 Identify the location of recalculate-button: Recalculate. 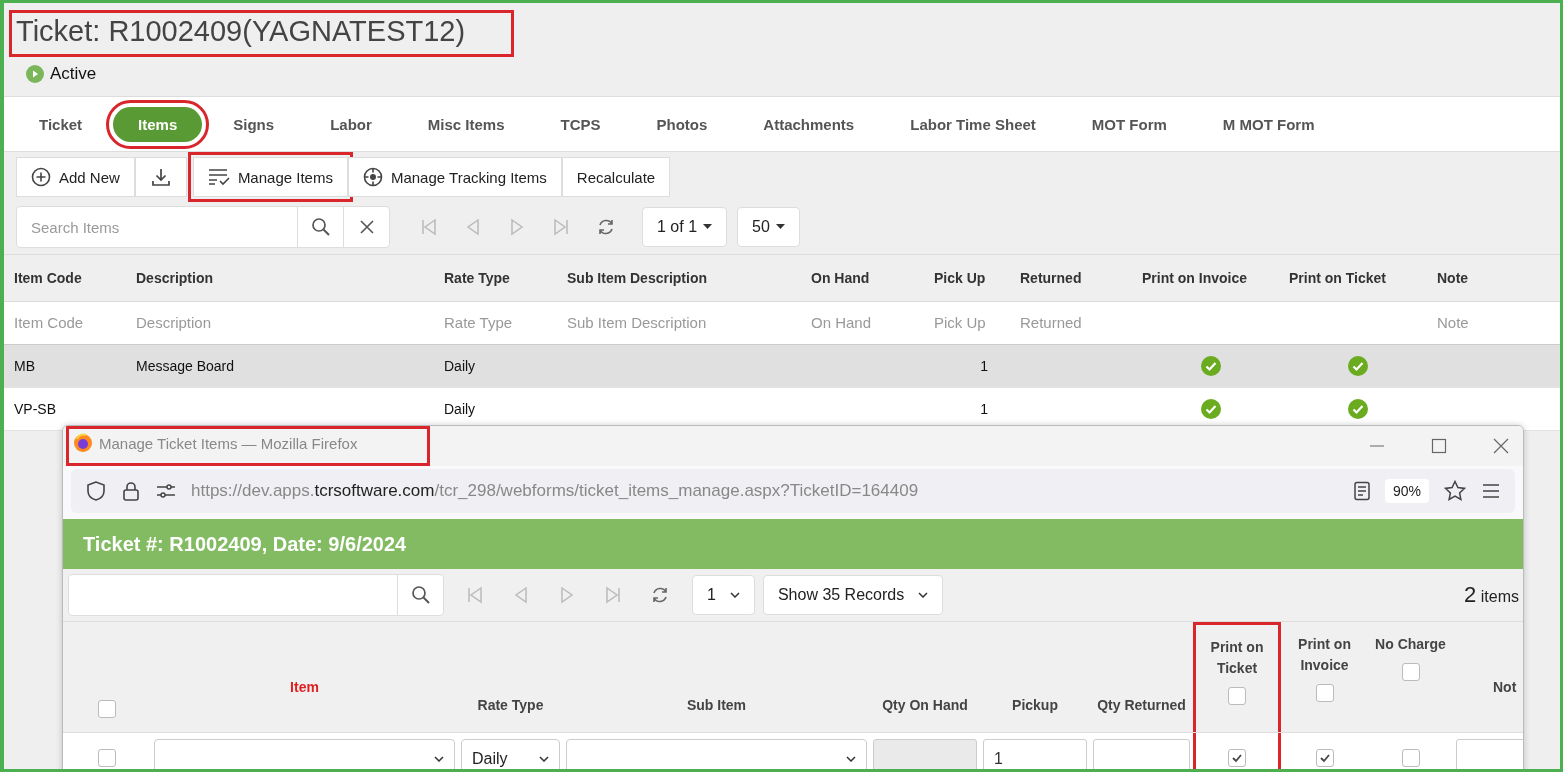
(616, 177).